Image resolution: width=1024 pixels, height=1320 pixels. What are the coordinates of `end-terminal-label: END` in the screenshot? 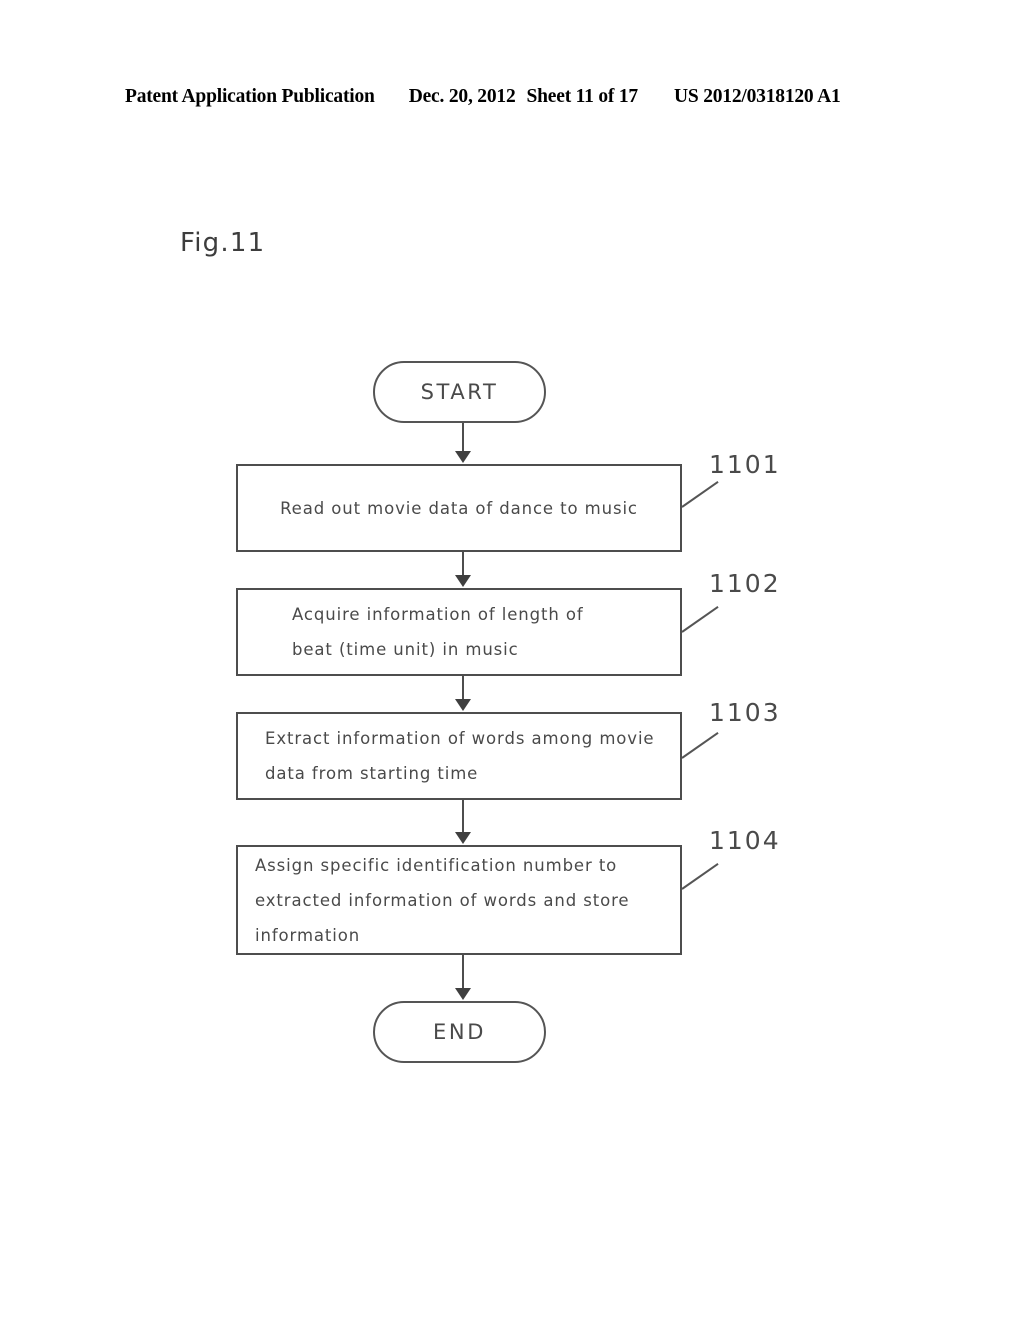 It's located at (459, 1032).